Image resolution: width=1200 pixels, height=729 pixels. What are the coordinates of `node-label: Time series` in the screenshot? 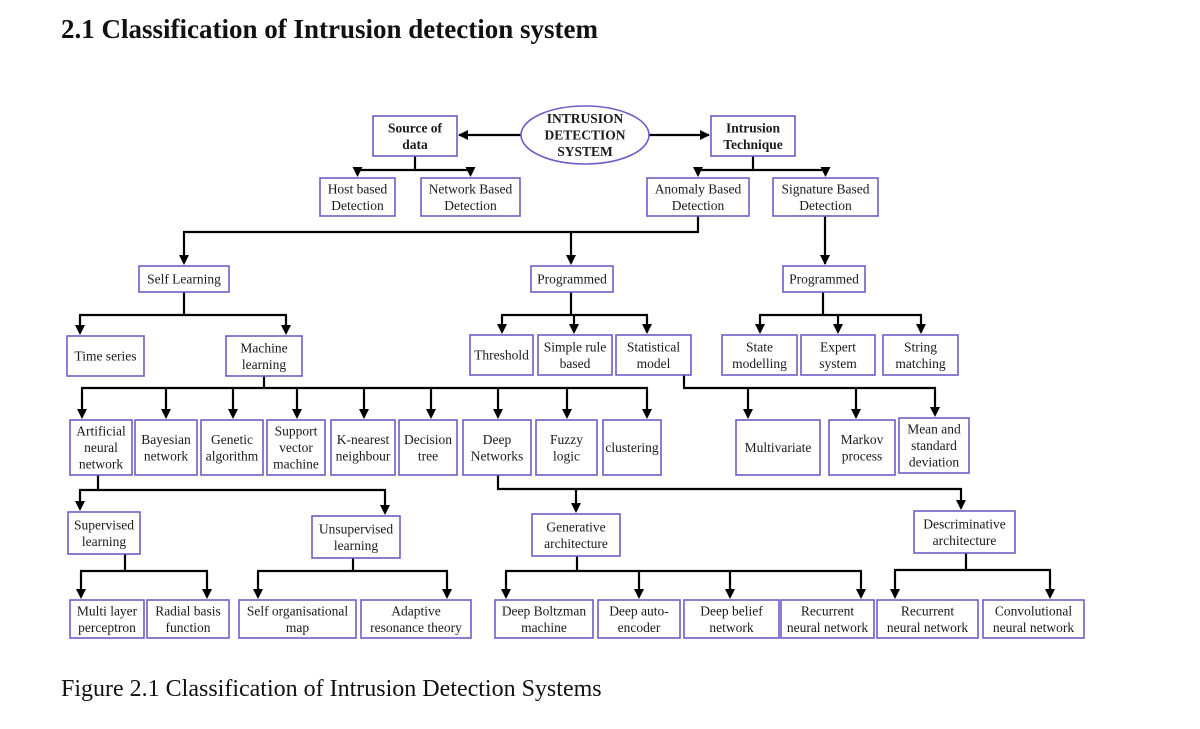 It's located at (105, 356).